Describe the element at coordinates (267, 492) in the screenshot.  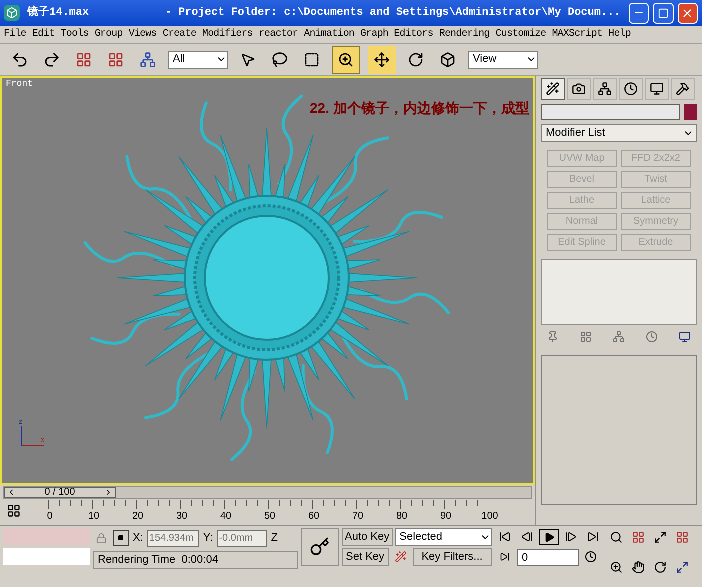
I see `time-slider-track: 0 / 100` at that location.